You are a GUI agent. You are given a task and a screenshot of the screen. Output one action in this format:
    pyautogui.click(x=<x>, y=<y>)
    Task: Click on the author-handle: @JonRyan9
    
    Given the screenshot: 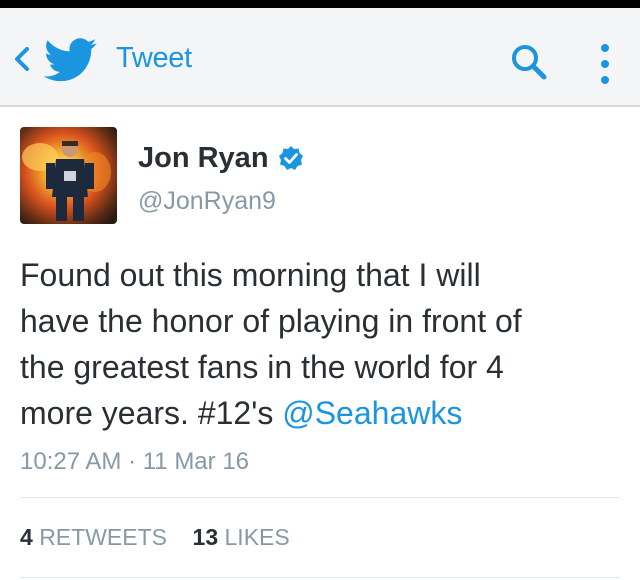 What is the action you would take?
    pyautogui.click(x=207, y=201)
    